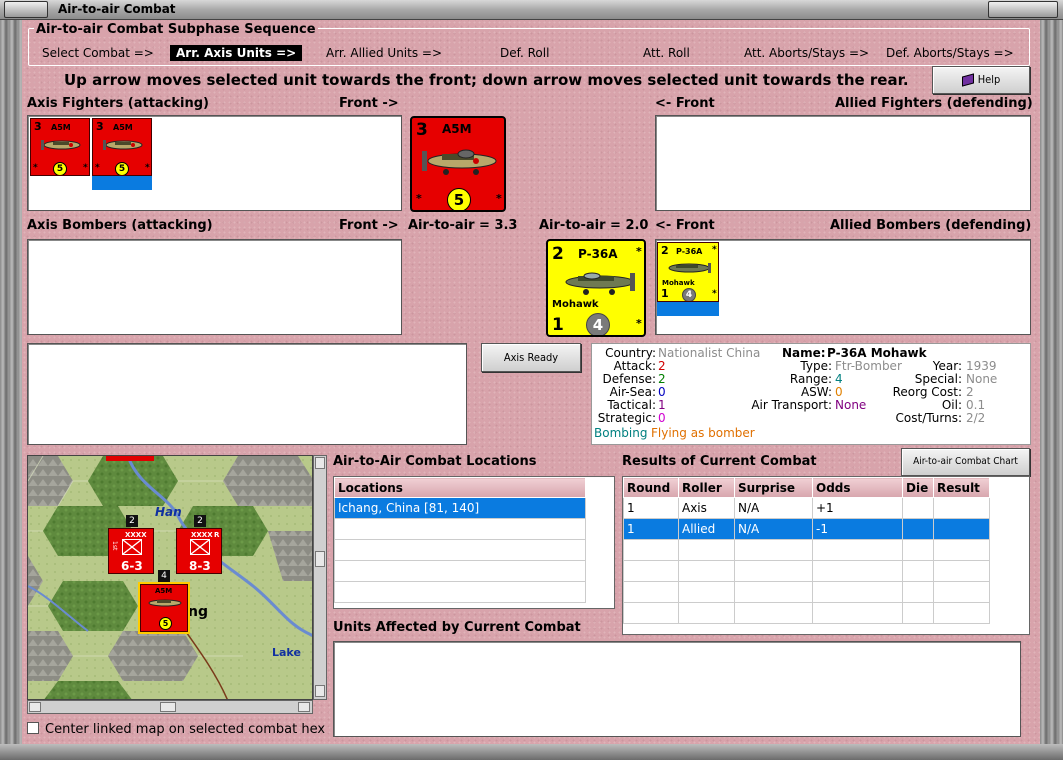 This screenshot has height=760, width=1063. I want to click on axis-fighter-counter: 3 A5M 5 * *, so click(60, 147).